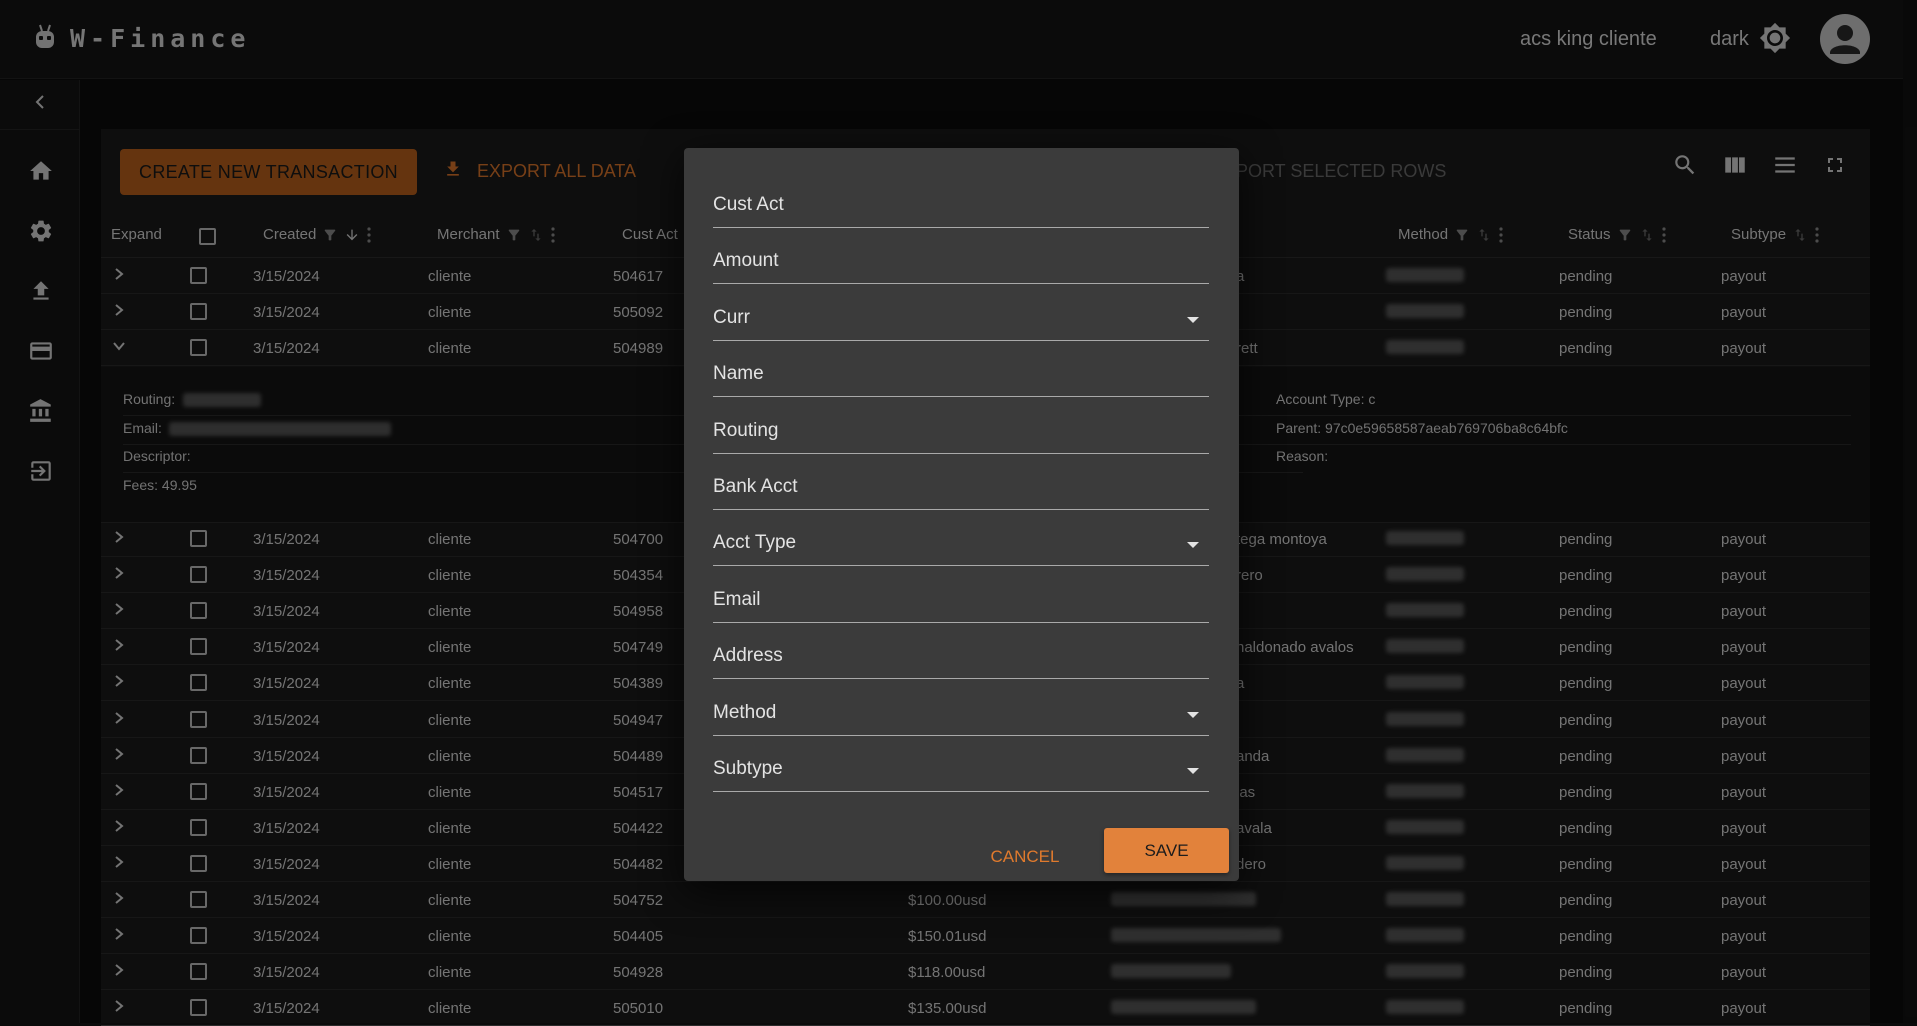 Image resolution: width=1917 pixels, height=1026 pixels. I want to click on subtype-label: Subtype, so click(748, 768).